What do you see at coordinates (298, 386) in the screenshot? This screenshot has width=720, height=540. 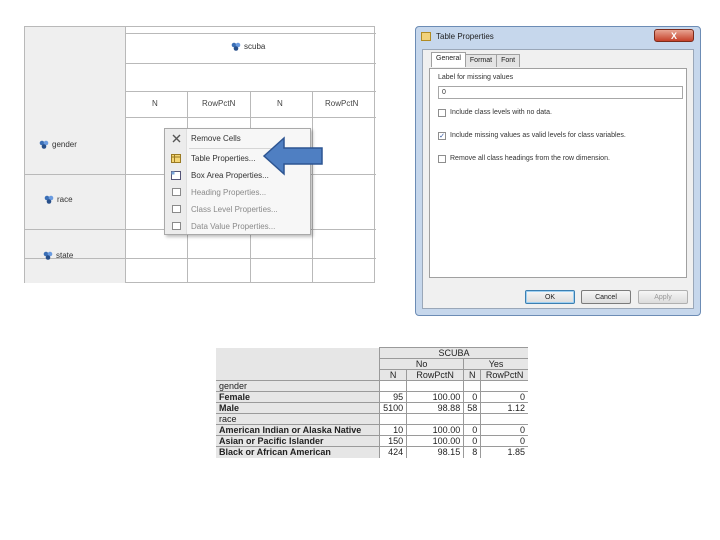 I see `row-label: gender` at bounding box center [298, 386].